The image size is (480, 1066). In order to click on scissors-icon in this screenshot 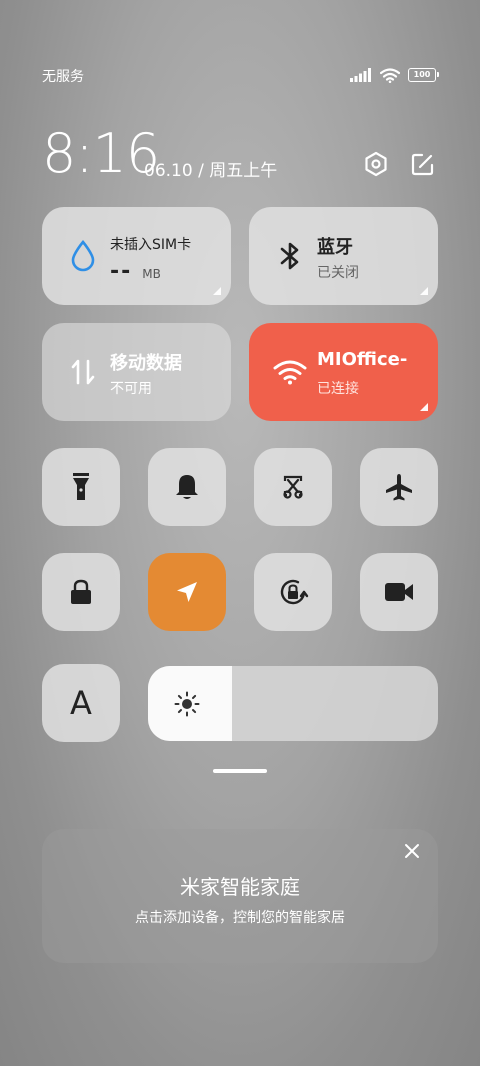, I will do `click(293, 487)`.